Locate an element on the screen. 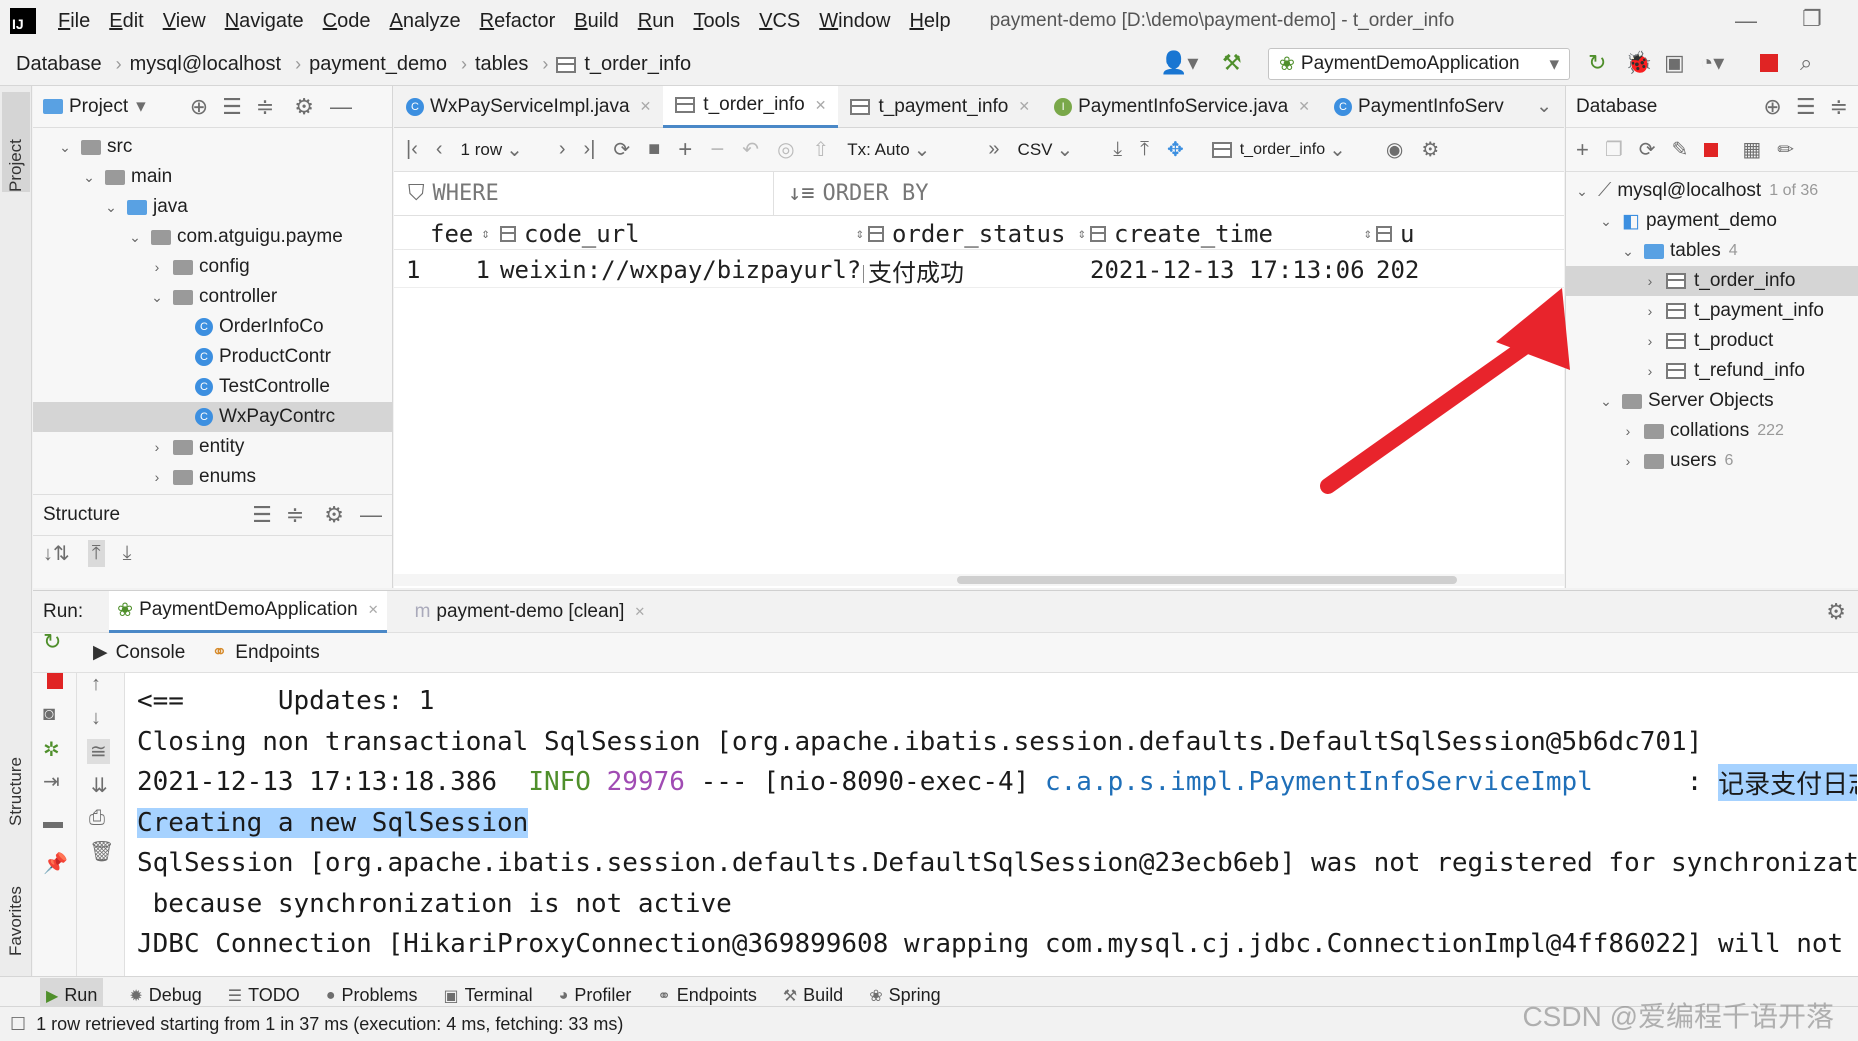 This screenshot has height=1041, width=1858. table-select: t_order_info ⌄ is located at coordinates (1287, 149).